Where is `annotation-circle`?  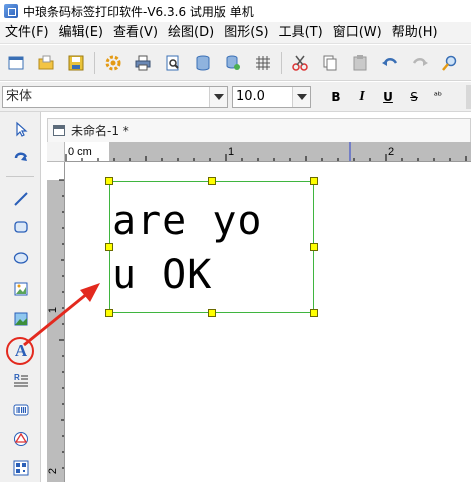
annotation-circle is located at coordinates (20, 351).